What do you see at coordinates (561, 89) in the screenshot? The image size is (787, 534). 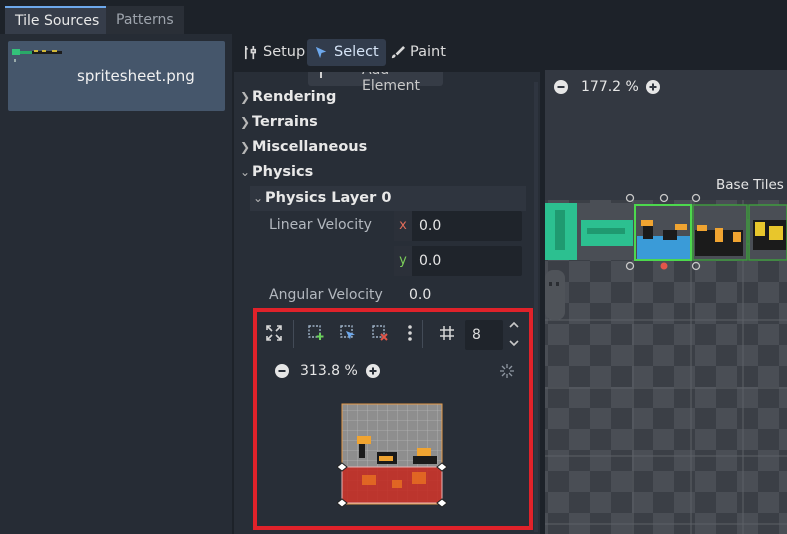 I see `viewport-zoom-out-icon` at bounding box center [561, 89].